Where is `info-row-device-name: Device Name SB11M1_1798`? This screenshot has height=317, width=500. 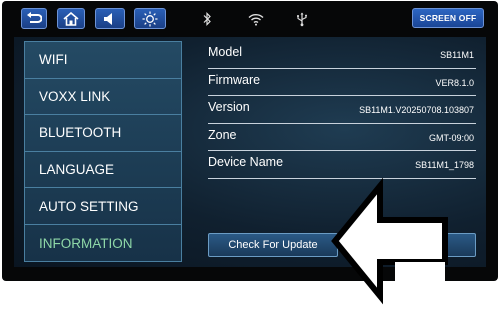 info-row-device-name: Device Name SB11M1_1798 is located at coordinates (342, 165).